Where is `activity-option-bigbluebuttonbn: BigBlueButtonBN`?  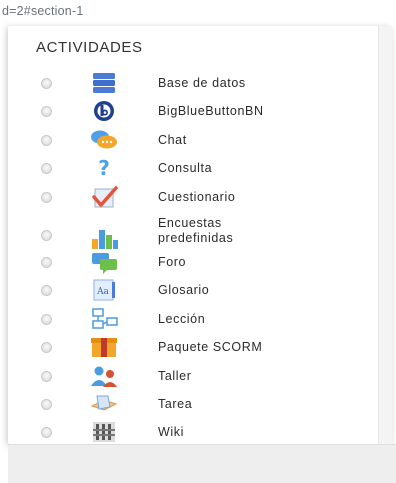
activity-option-bigbluebuttonbn: BigBlueButtonBN is located at coordinates (180, 111).